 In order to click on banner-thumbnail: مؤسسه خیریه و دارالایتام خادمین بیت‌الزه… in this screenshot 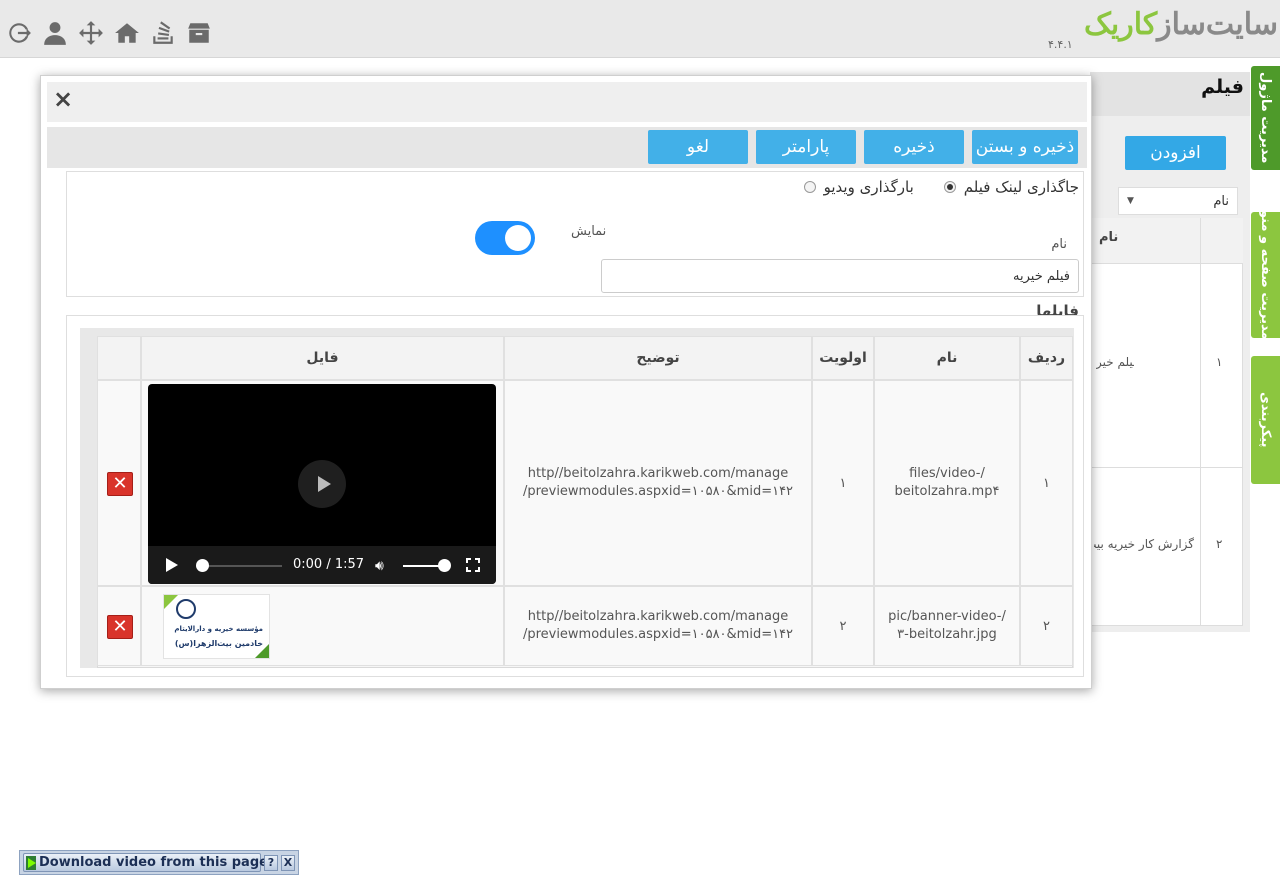, I will do `click(216, 626)`.